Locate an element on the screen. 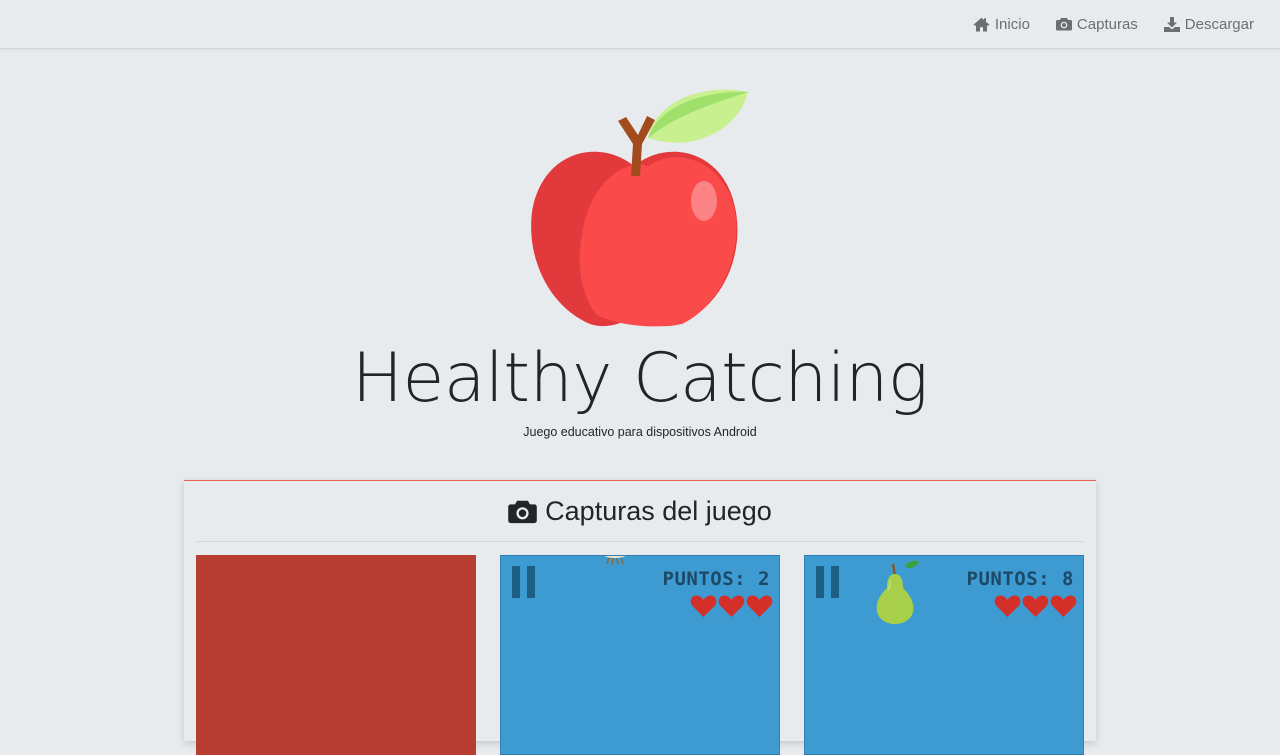 Image resolution: width=1280 pixels, height=755 pixels. onion-icon is located at coordinates (615, 561).